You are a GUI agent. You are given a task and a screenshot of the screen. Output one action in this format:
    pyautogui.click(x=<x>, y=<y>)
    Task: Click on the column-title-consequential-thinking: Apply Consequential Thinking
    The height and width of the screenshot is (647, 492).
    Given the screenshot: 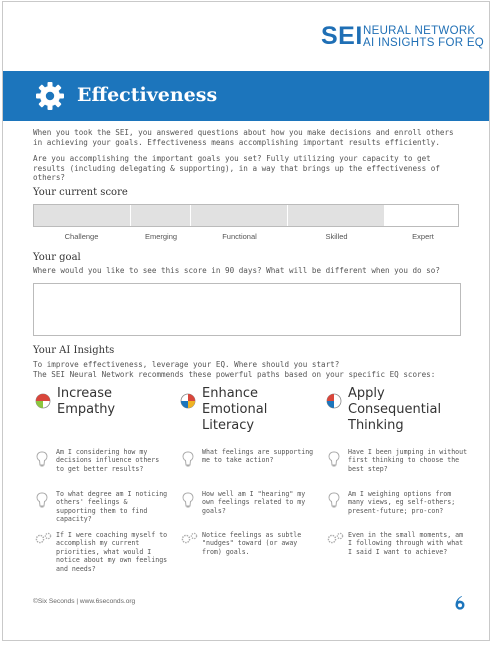 What is the action you would take?
    pyautogui.click(x=395, y=409)
    